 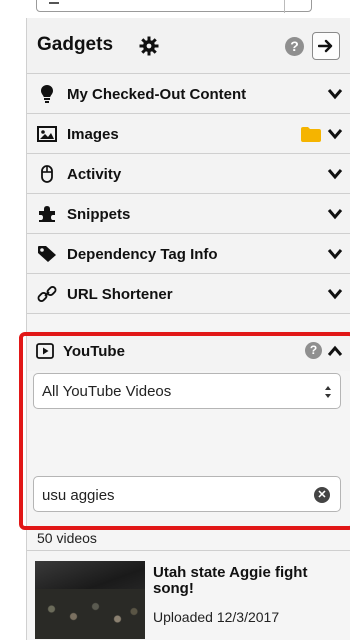 I want to click on folder-icon, so click(x=311, y=134).